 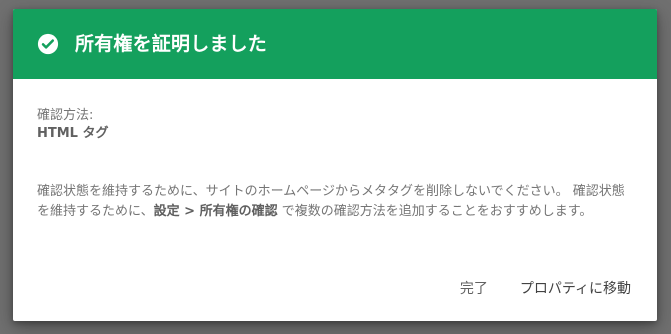 I want to click on check-circle-icon, so click(x=48, y=44).